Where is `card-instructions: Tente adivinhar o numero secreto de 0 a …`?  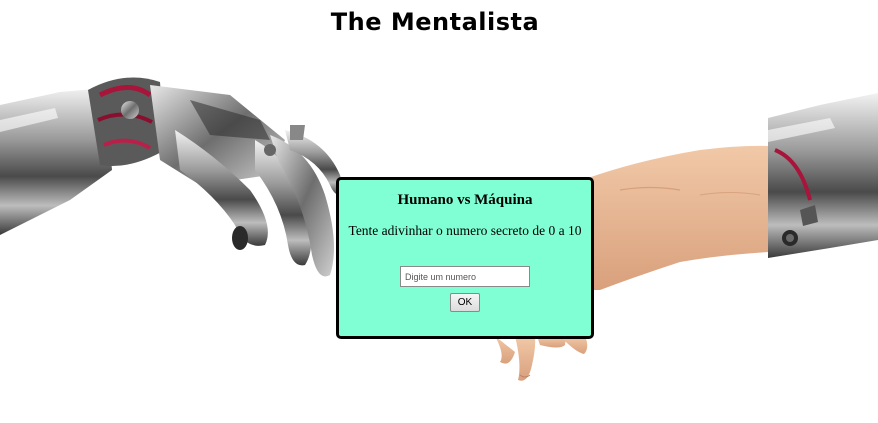
card-instructions: Tente adivinhar o numero secreto de 0 a … is located at coordinates (465, 230).